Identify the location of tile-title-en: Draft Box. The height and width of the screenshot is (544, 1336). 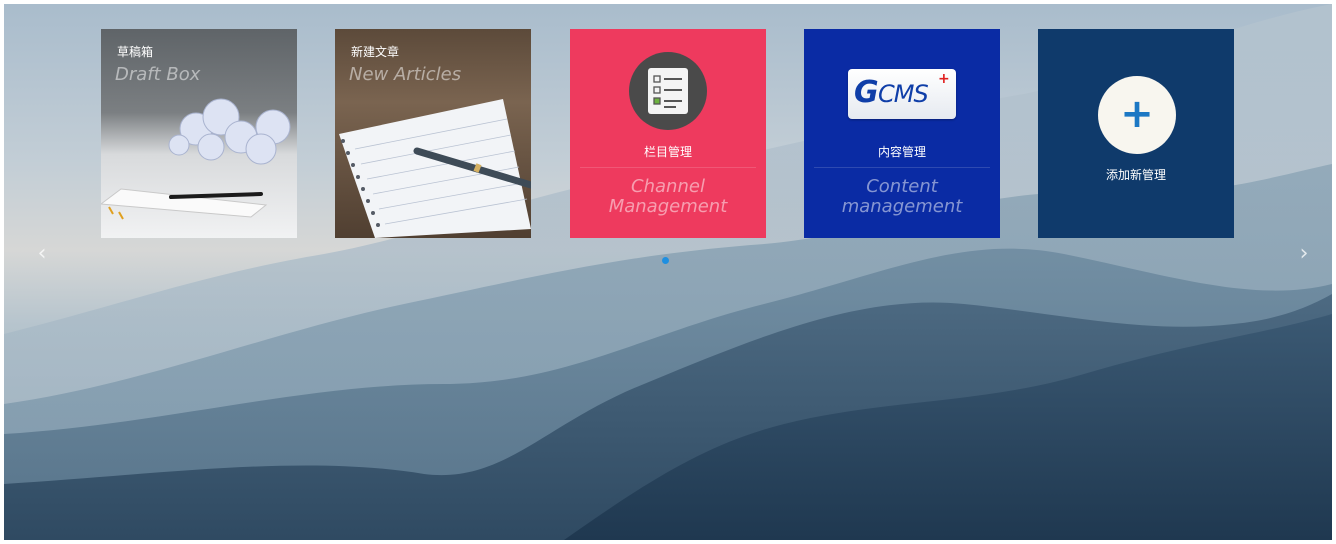
(158, 74).